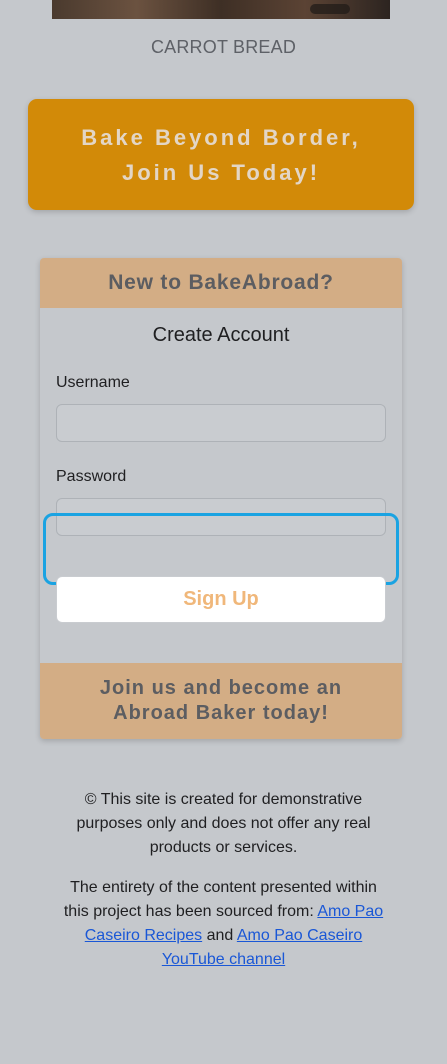 The image size is (447, 1064). Describe the element at coordinates (93, 382) in the screenshot. I see `username-label: Username` at that location.